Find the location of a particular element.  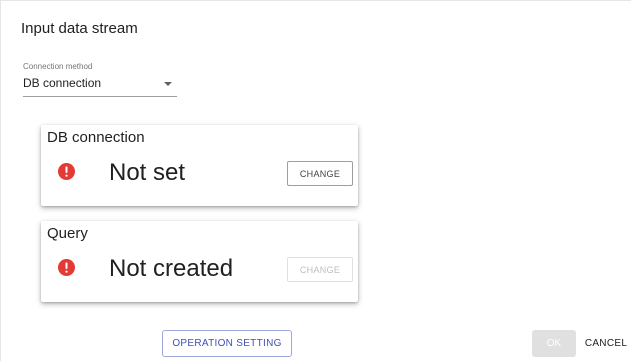

operation-setting-button: OPERATION SETTING is located at coordinates (227, 343).